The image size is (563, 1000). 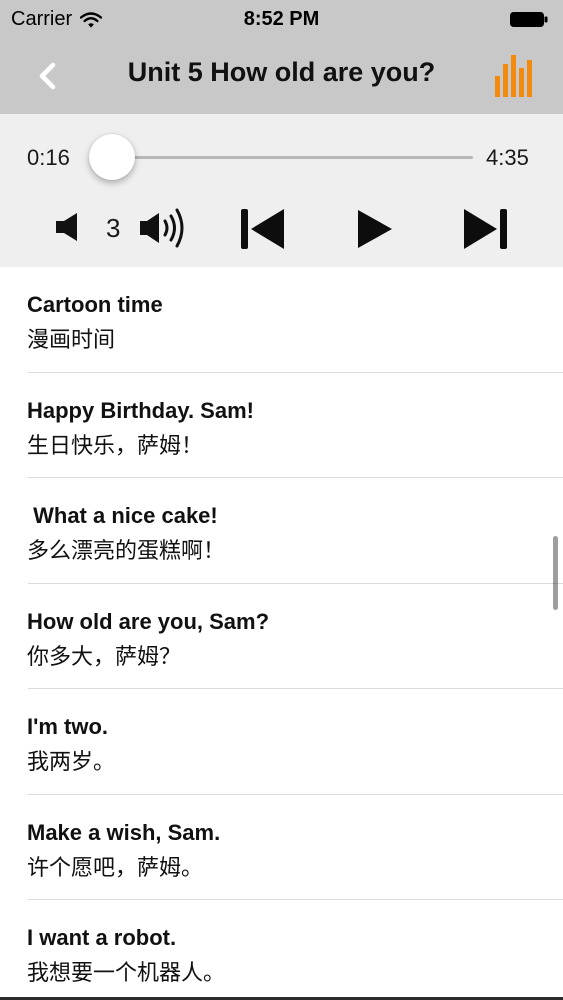 What do you see at coordinates (126, 972) in the screenshot?
I see `sentence-chinese: 我想要一个机器人。` at bounding box center [126, 972].